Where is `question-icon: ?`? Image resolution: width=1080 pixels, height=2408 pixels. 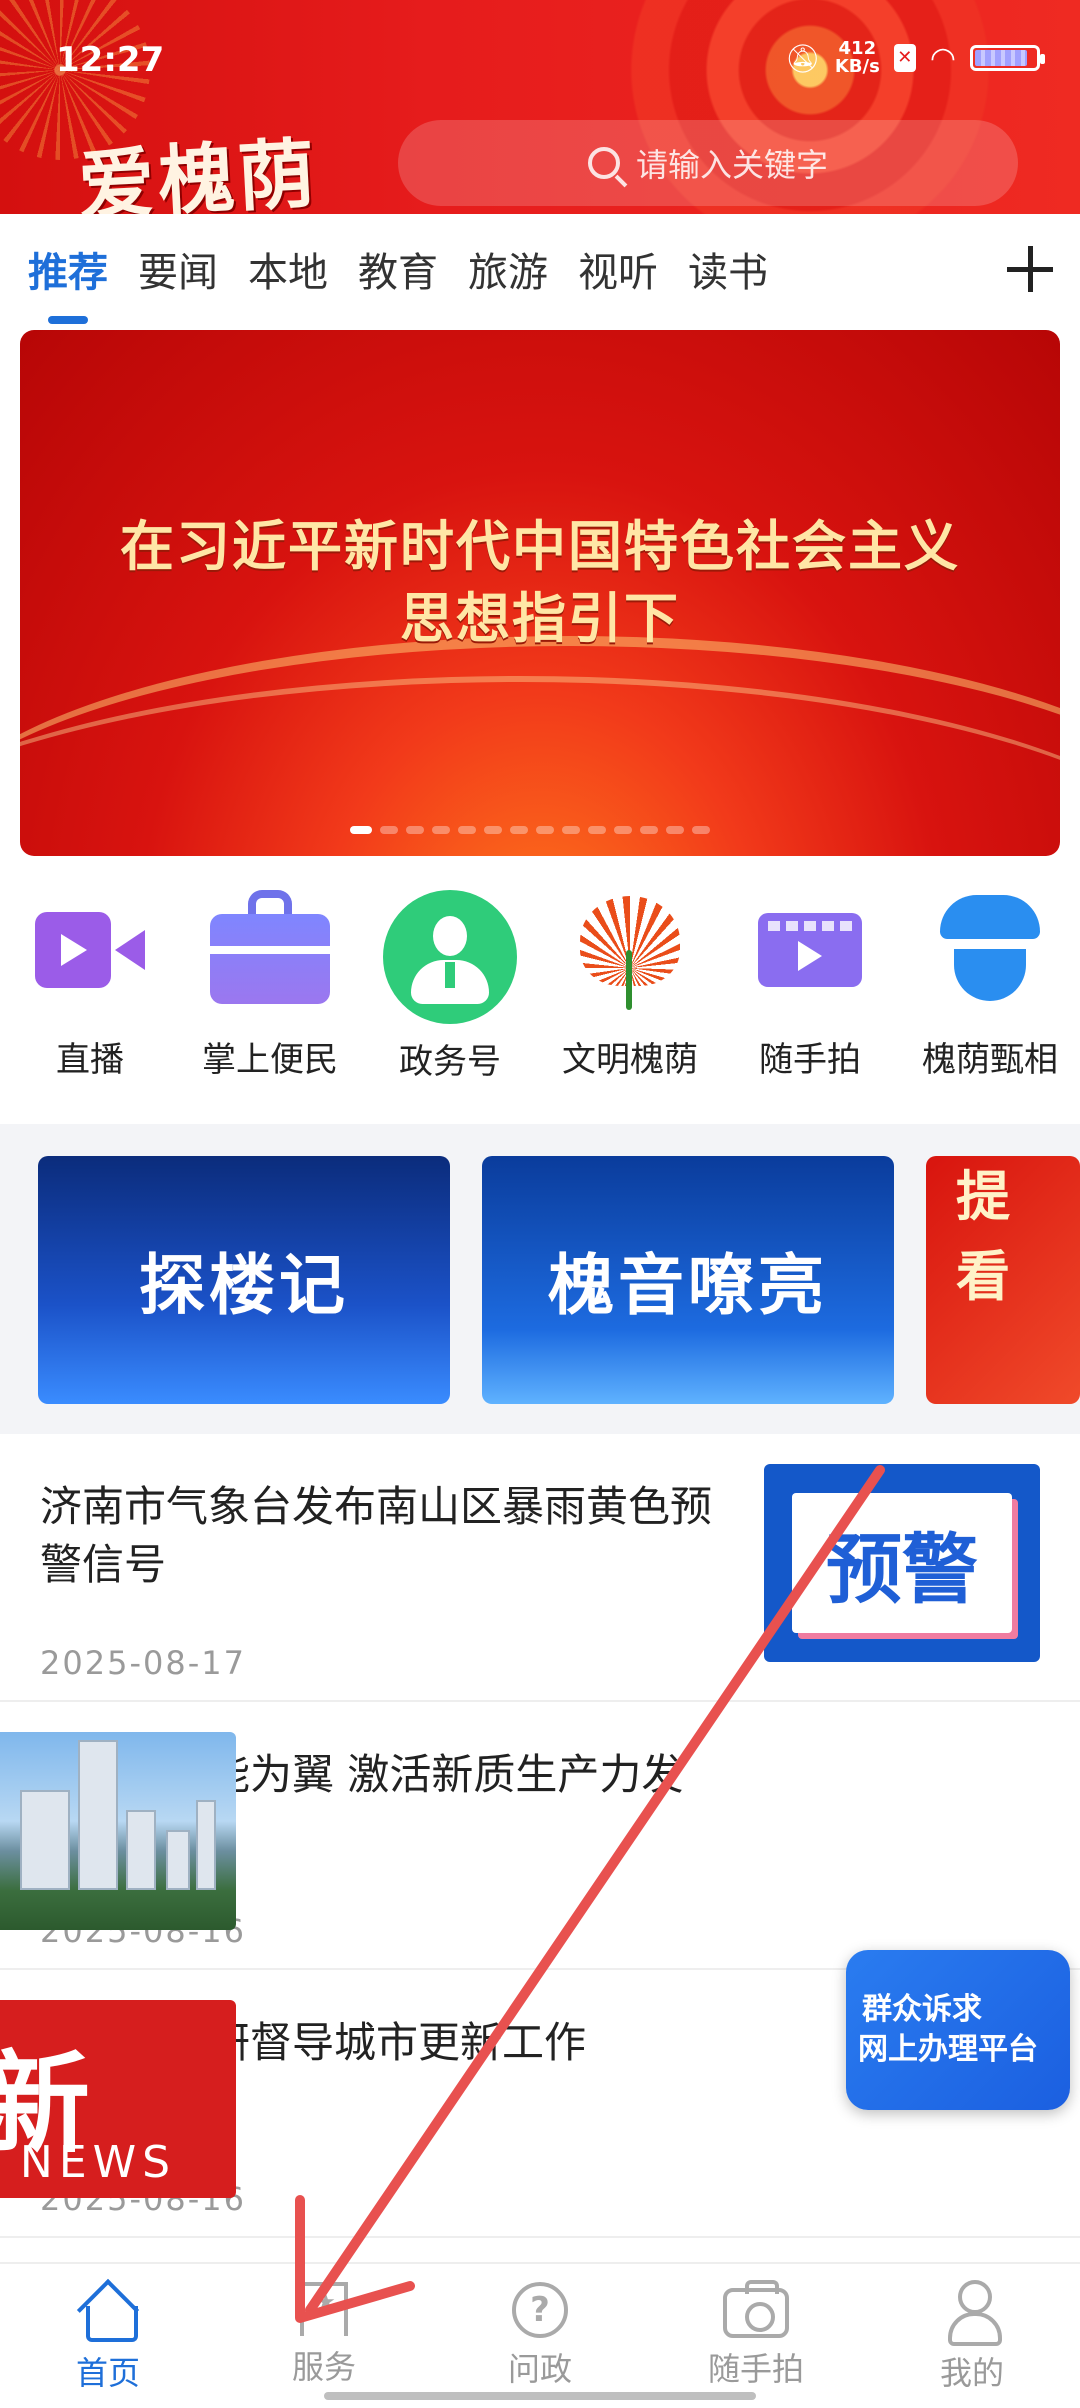 question-icon: ? is located at coordinates (540, 2310).